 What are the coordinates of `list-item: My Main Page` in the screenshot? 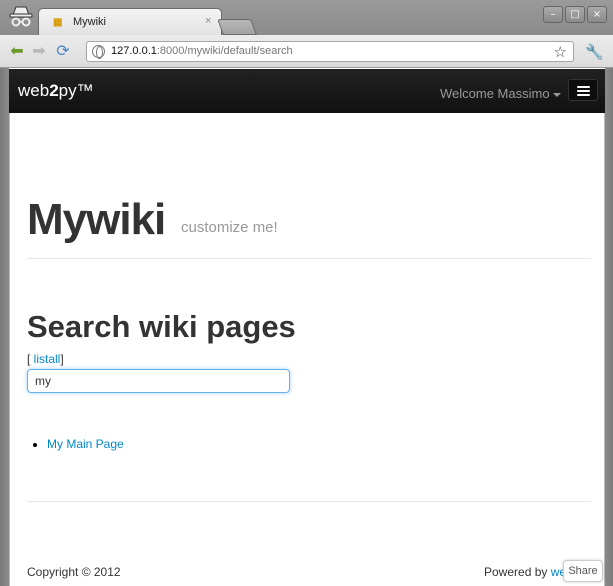 It's located at (85, 444).